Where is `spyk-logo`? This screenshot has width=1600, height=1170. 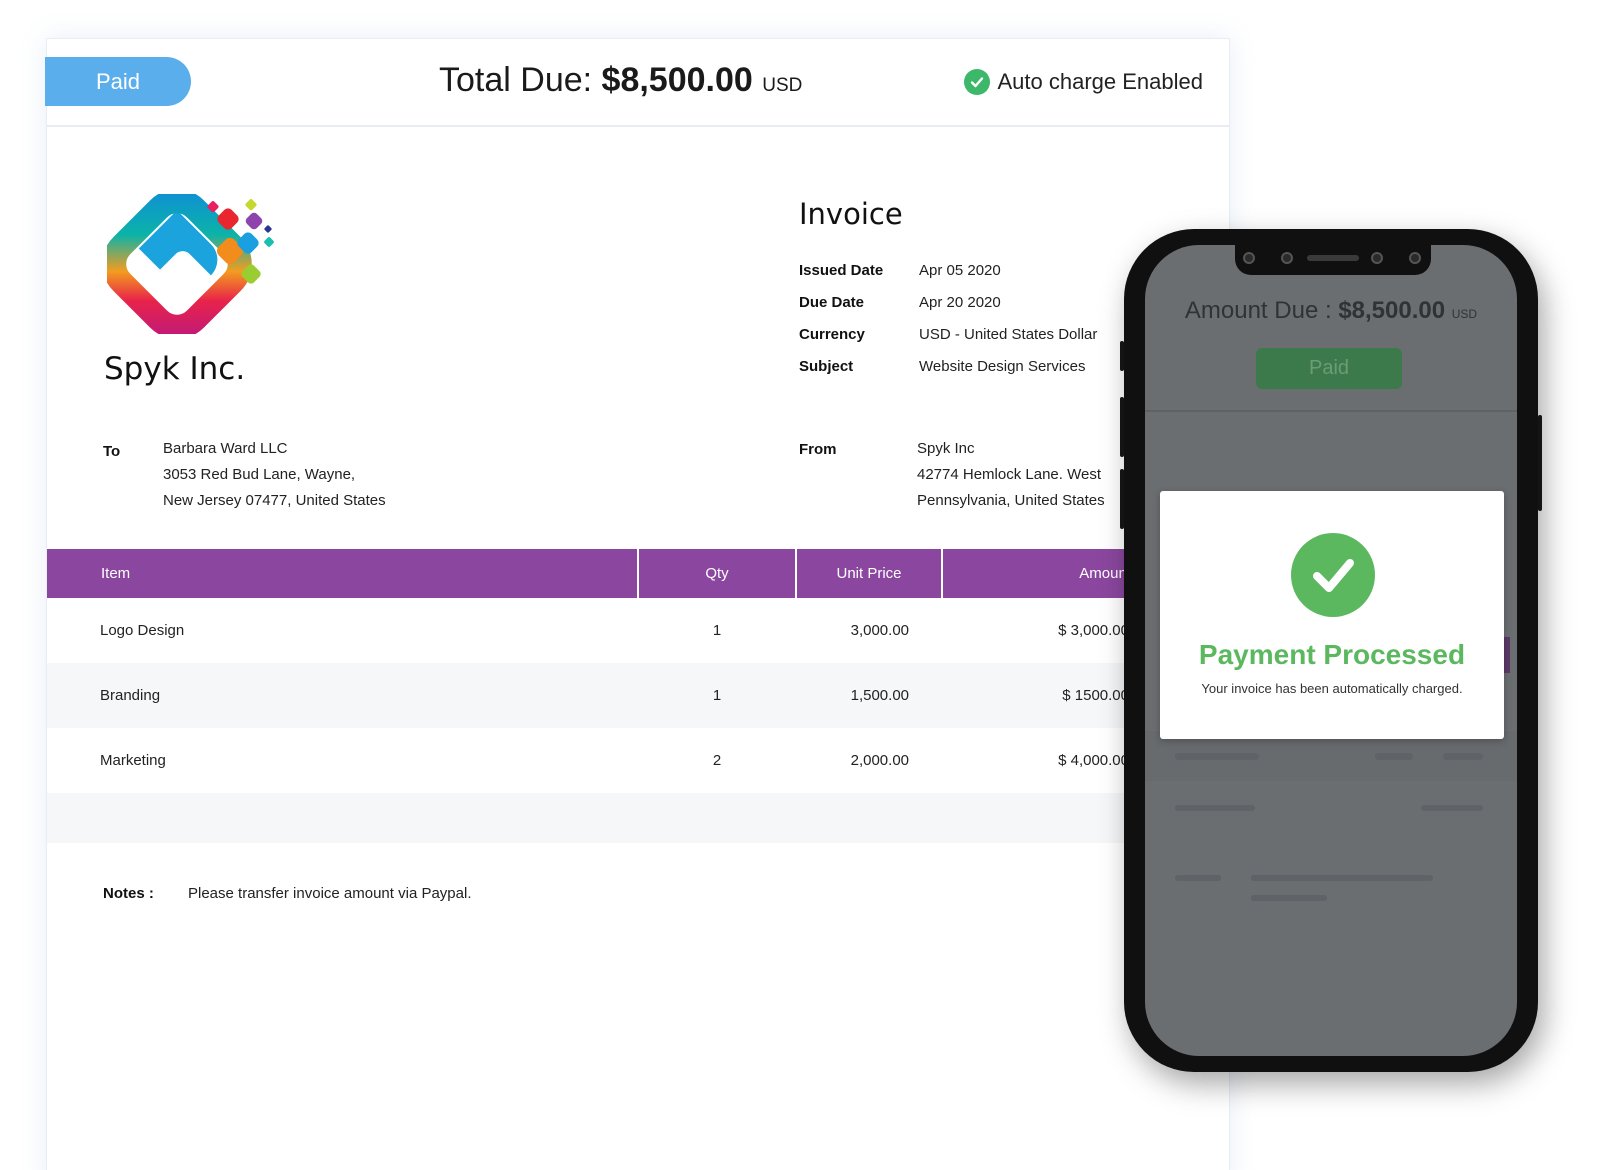
spyk-logo is located at coordinates (190, 264).